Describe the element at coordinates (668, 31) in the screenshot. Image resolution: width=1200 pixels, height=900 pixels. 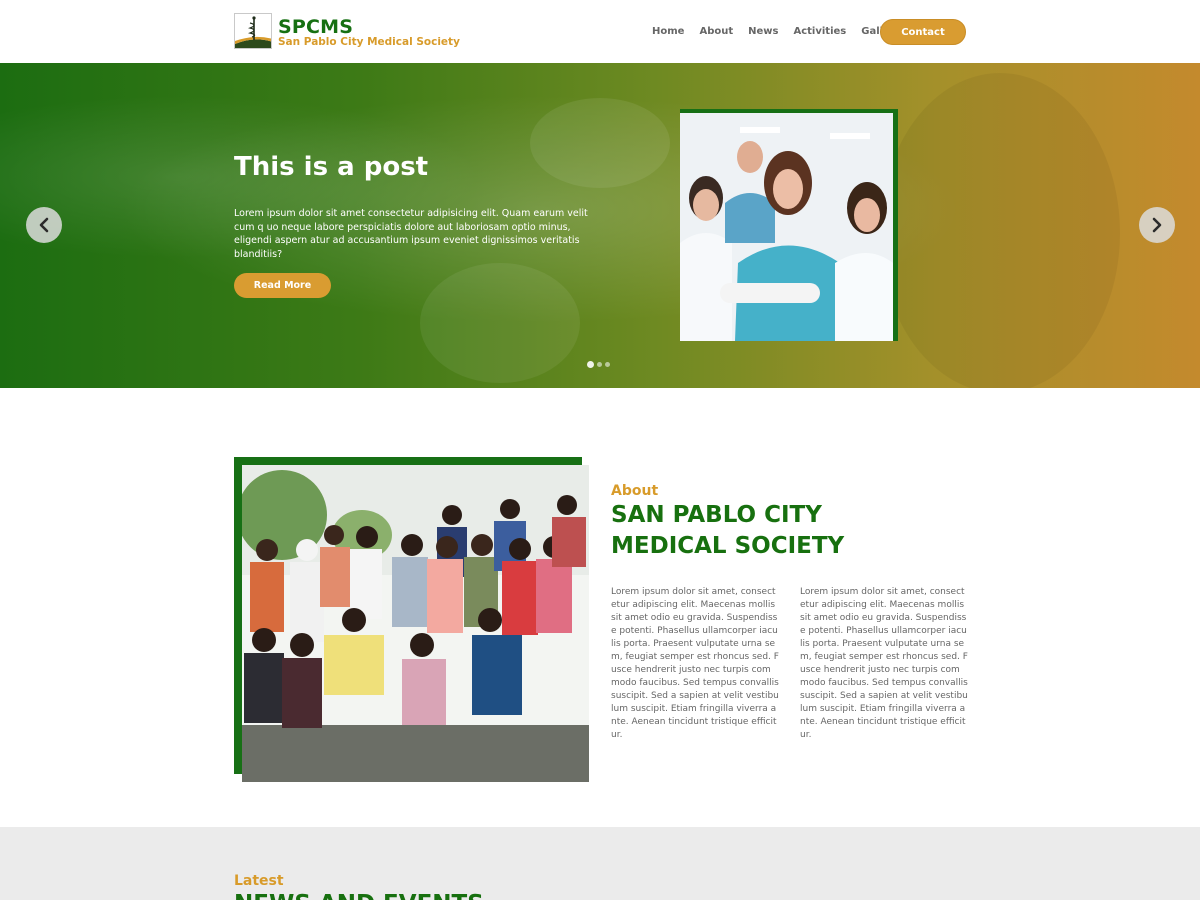
I see `nav-home: Home` at that location.